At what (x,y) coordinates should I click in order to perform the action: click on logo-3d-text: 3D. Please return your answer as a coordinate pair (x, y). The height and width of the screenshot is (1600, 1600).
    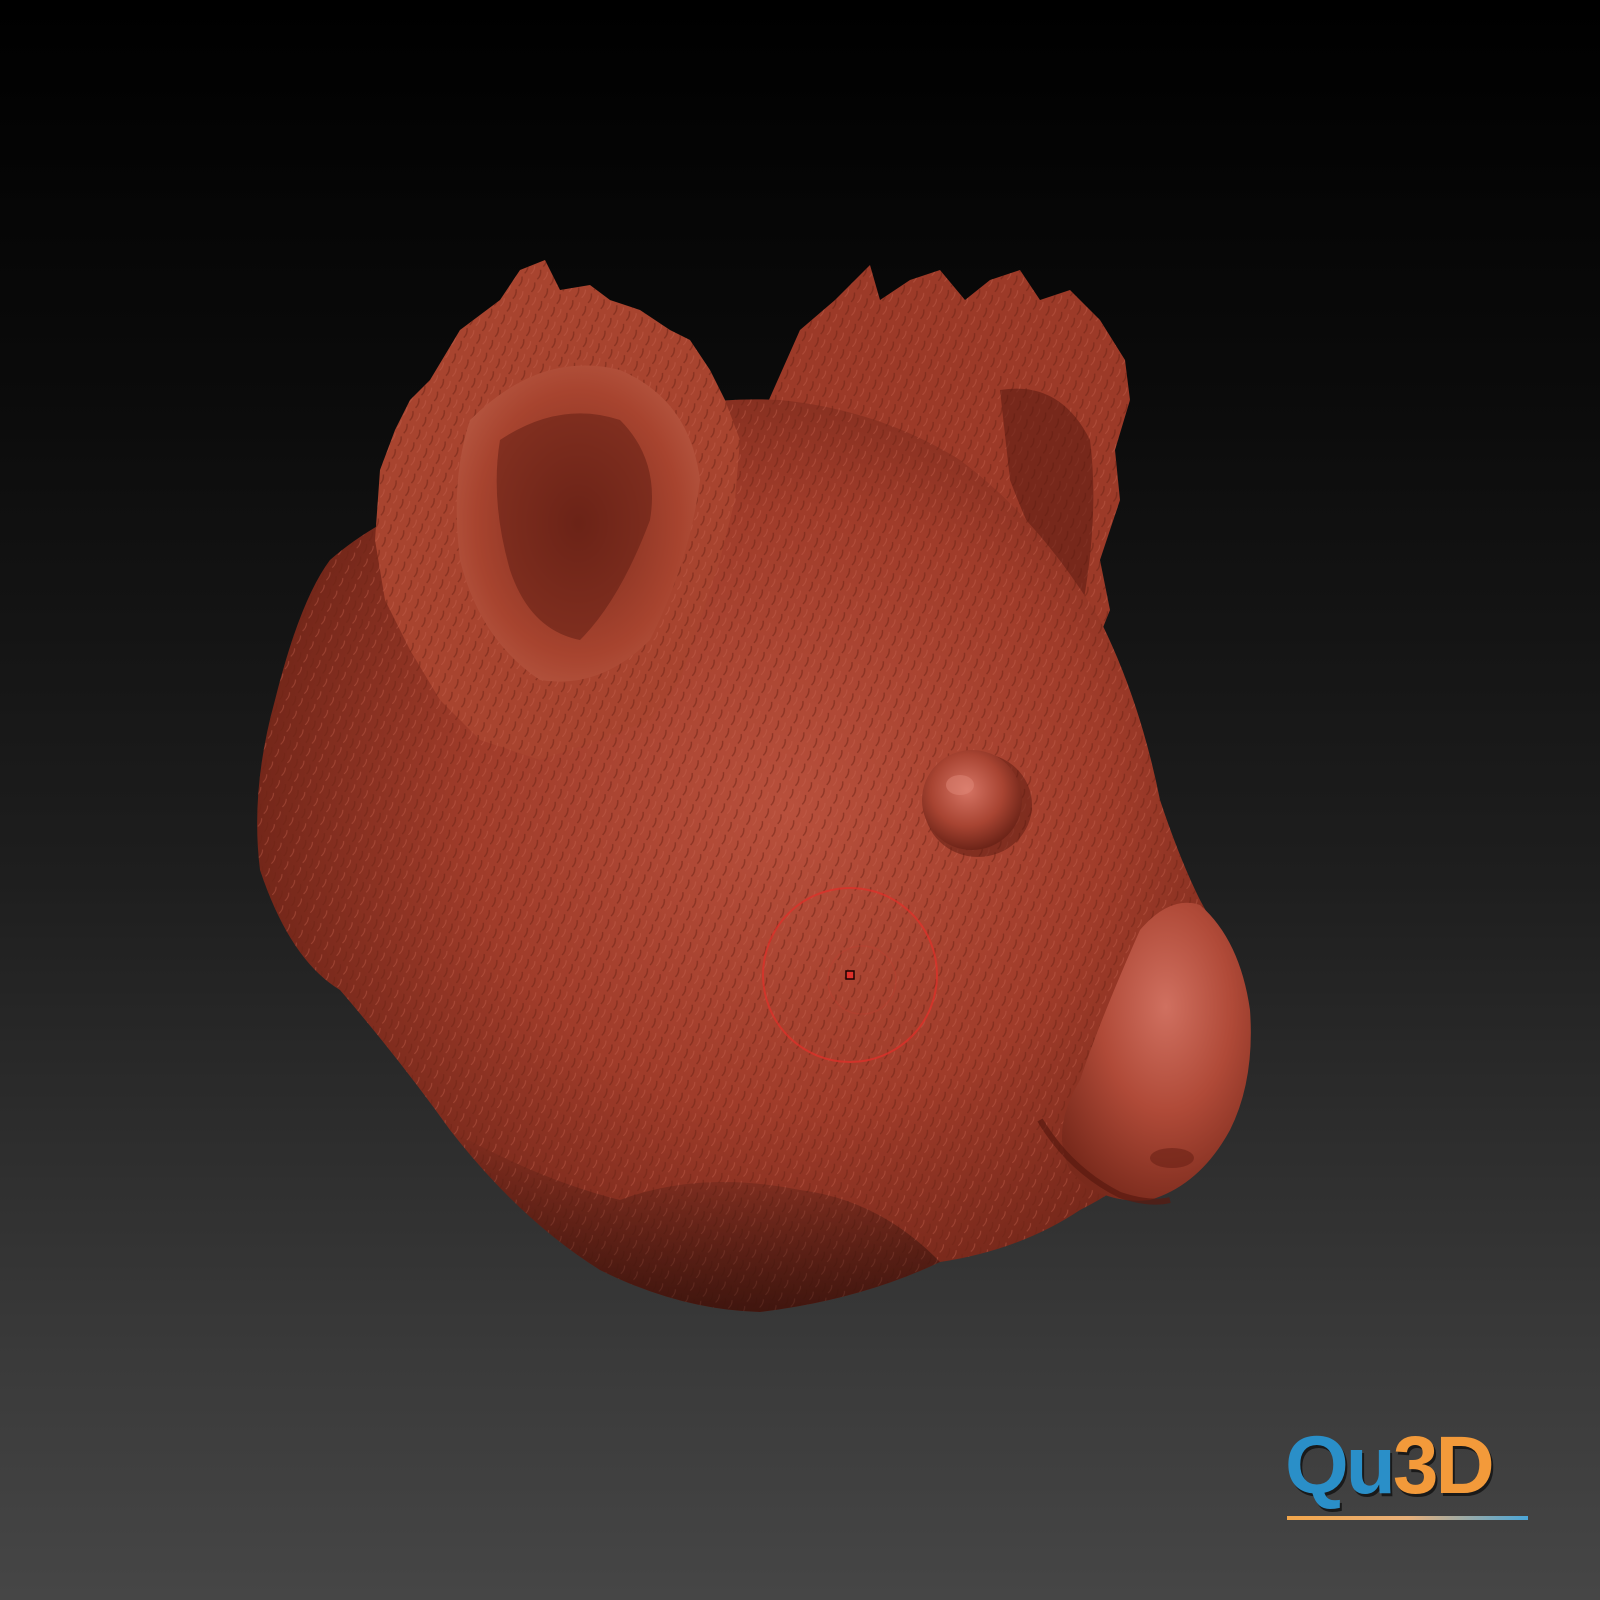
    Looking at the image, I should click on (1443, 1465).